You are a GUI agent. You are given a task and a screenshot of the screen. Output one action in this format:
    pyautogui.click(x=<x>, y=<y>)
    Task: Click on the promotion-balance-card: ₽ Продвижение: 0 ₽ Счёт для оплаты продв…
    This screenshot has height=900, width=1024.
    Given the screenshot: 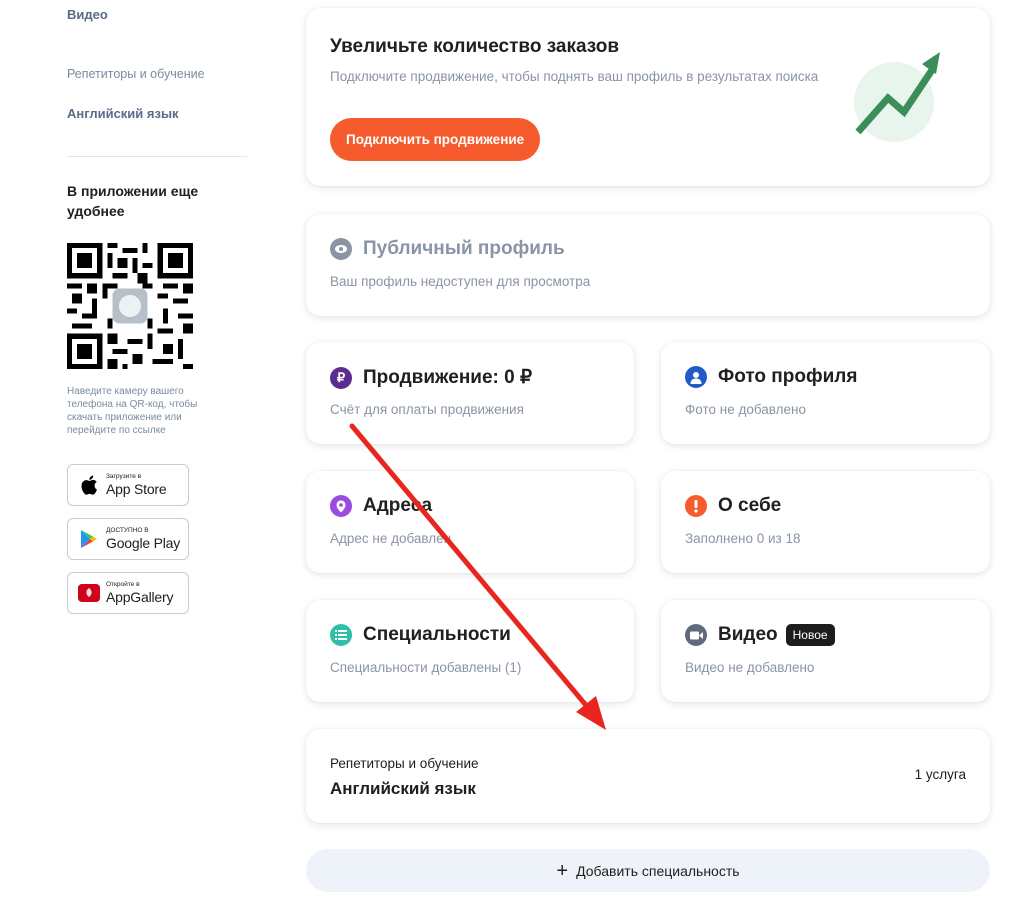 What is the action you would take?
    pyautogui.click(x=470, y=393)
    